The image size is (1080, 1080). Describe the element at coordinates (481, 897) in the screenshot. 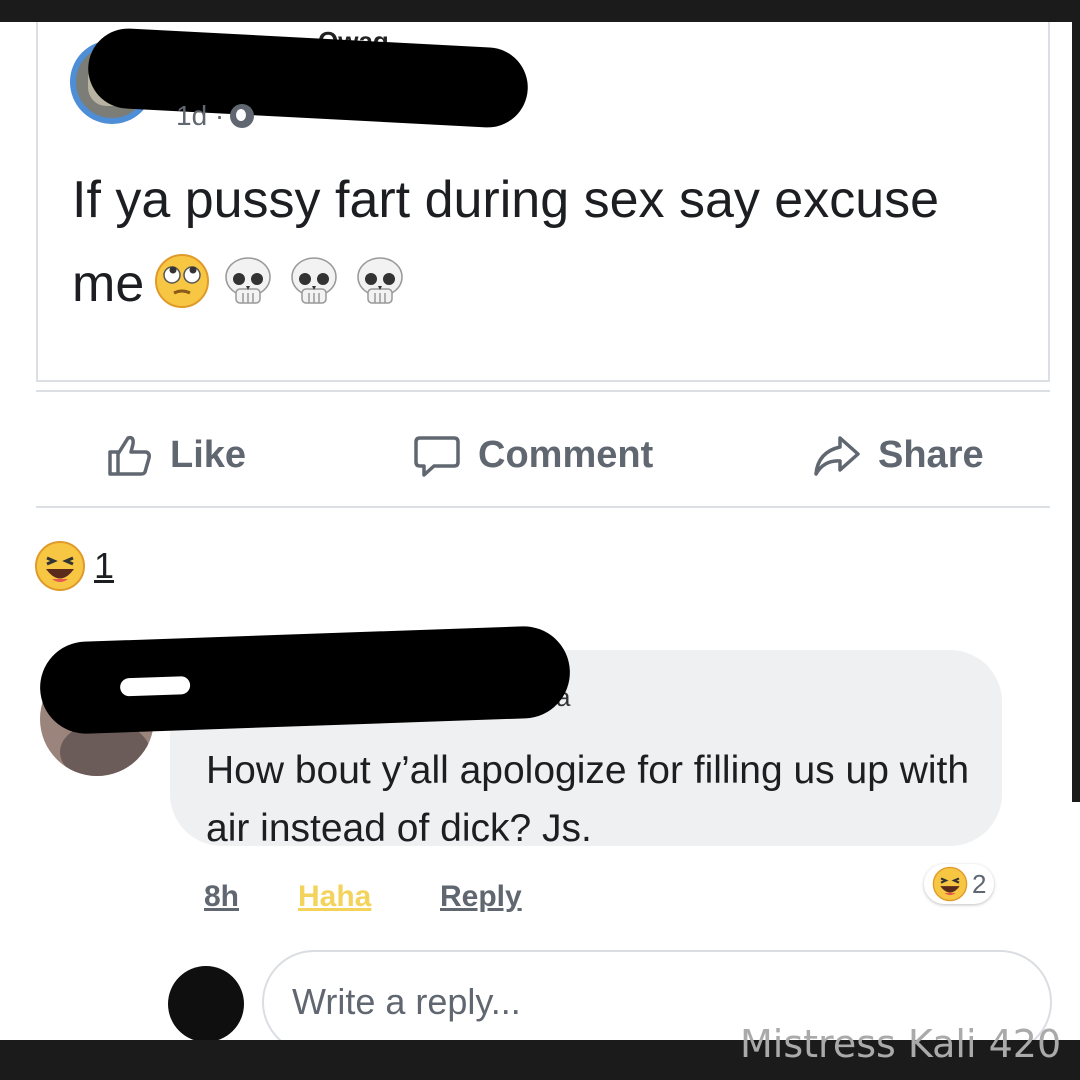

I see `reply-link: Reply` at that location.